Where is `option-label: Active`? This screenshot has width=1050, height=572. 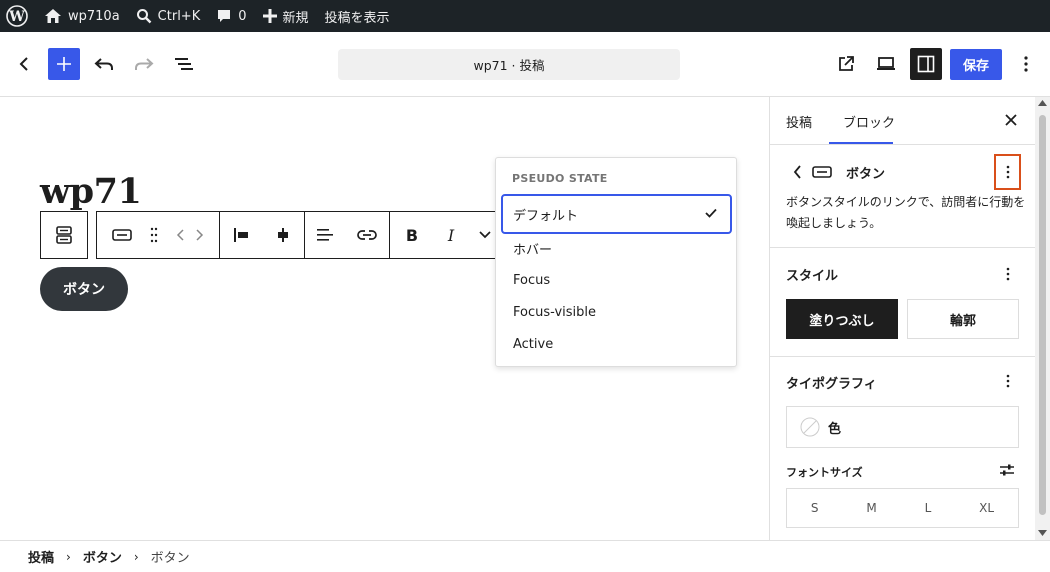
option-label: Active is located at coordinates (533, 344).